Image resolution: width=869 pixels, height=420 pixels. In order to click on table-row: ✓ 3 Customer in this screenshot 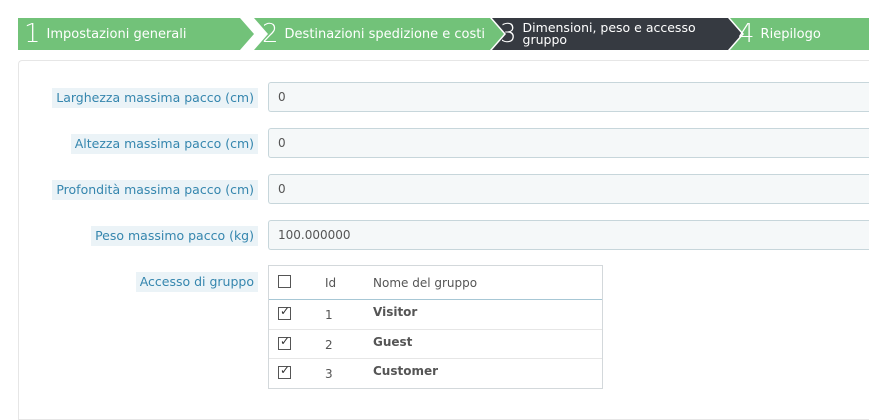, I will do `click(435, 372)`.